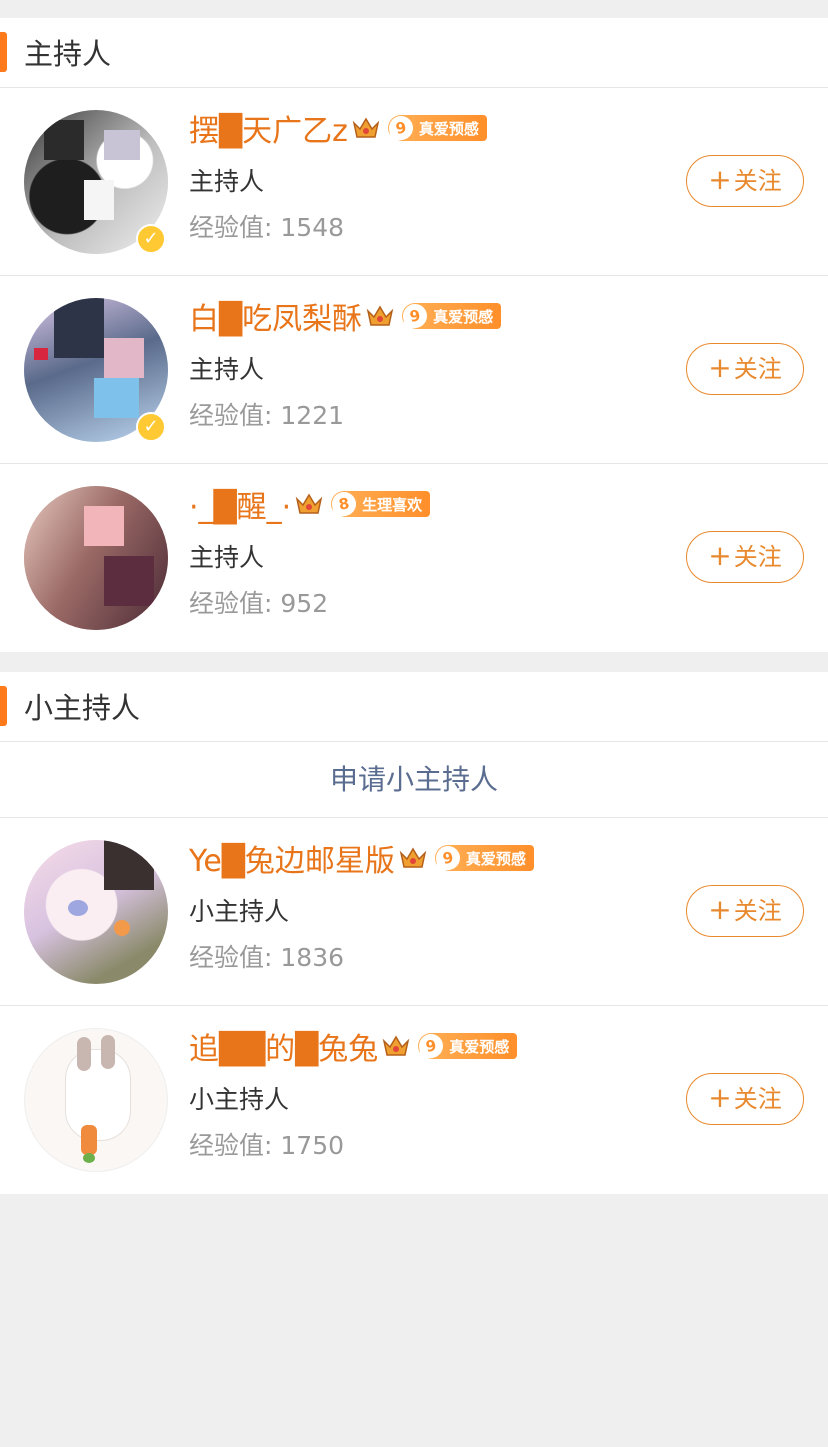 The height and width of the screenshot is (1447, 828). I want to click on exp-value: 1221, so click(312, 415).